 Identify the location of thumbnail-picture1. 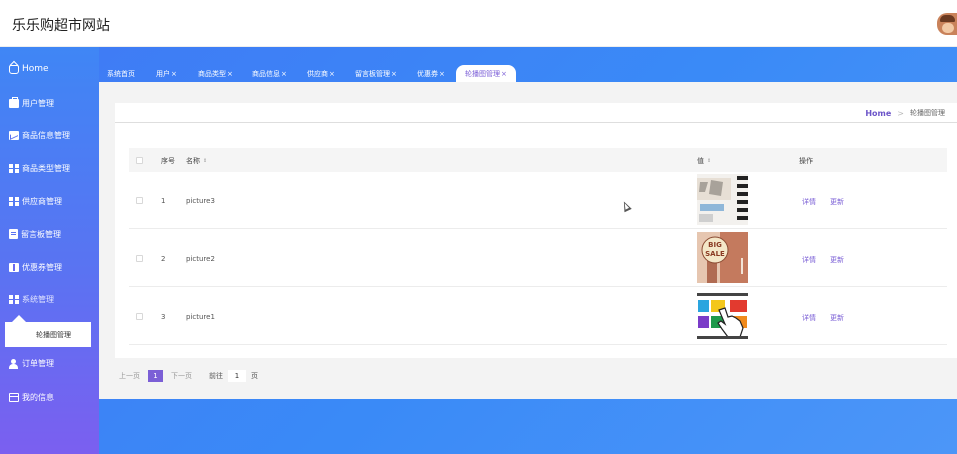
(722, 315).